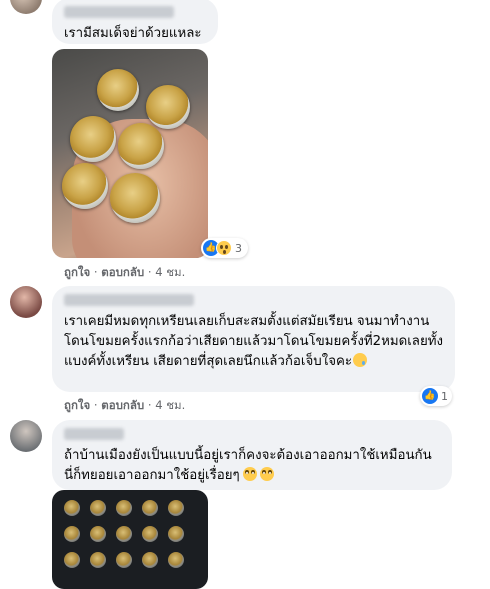  What do you see at coordinates (430, 396) in the screenshot?
I see `like-reaction-icon: 👍` at bounding box center [430, 396].